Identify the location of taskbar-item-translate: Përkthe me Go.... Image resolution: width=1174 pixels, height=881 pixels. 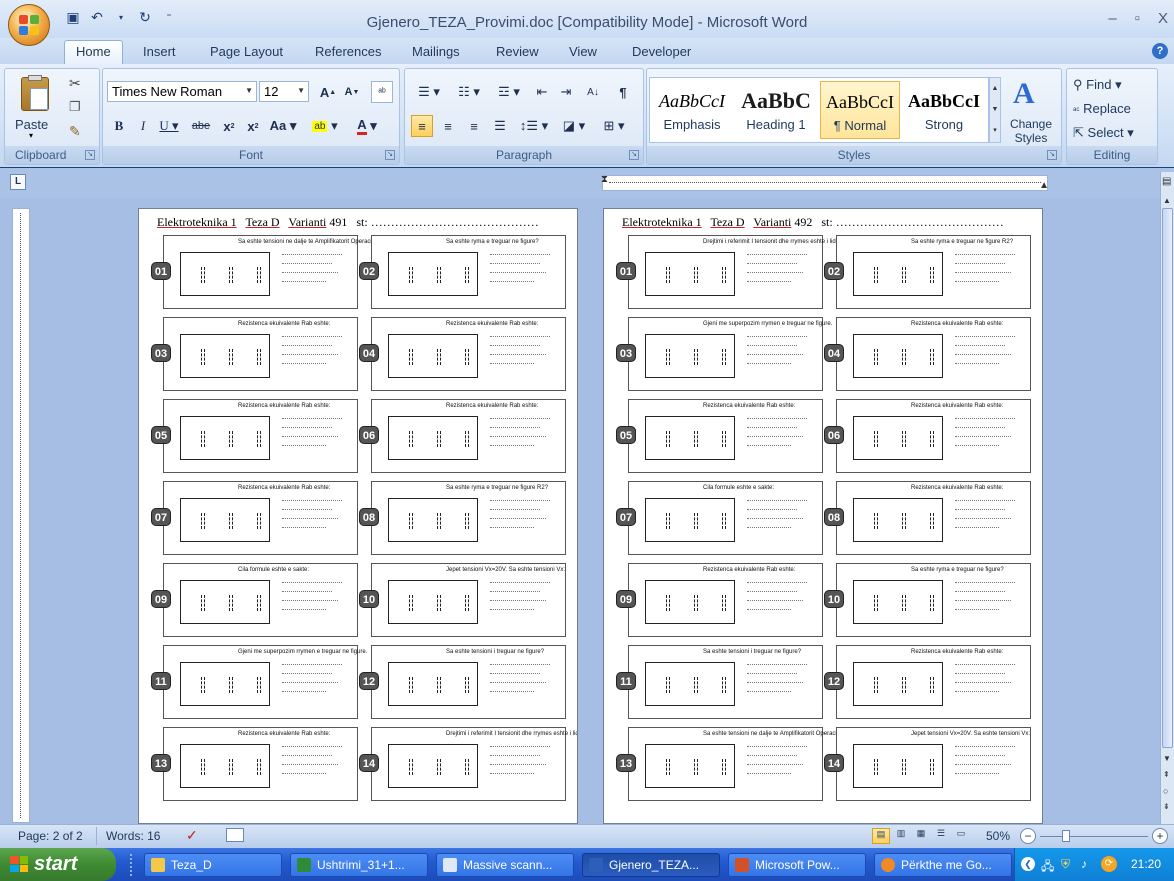
(943, 865).